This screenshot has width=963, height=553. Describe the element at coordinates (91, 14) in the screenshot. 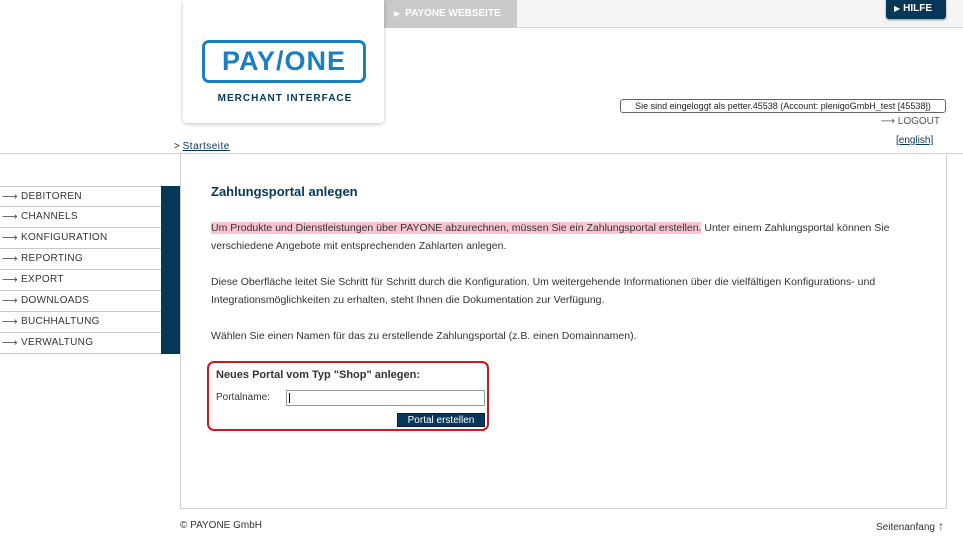

I see `top-bar-spacer` at that location.